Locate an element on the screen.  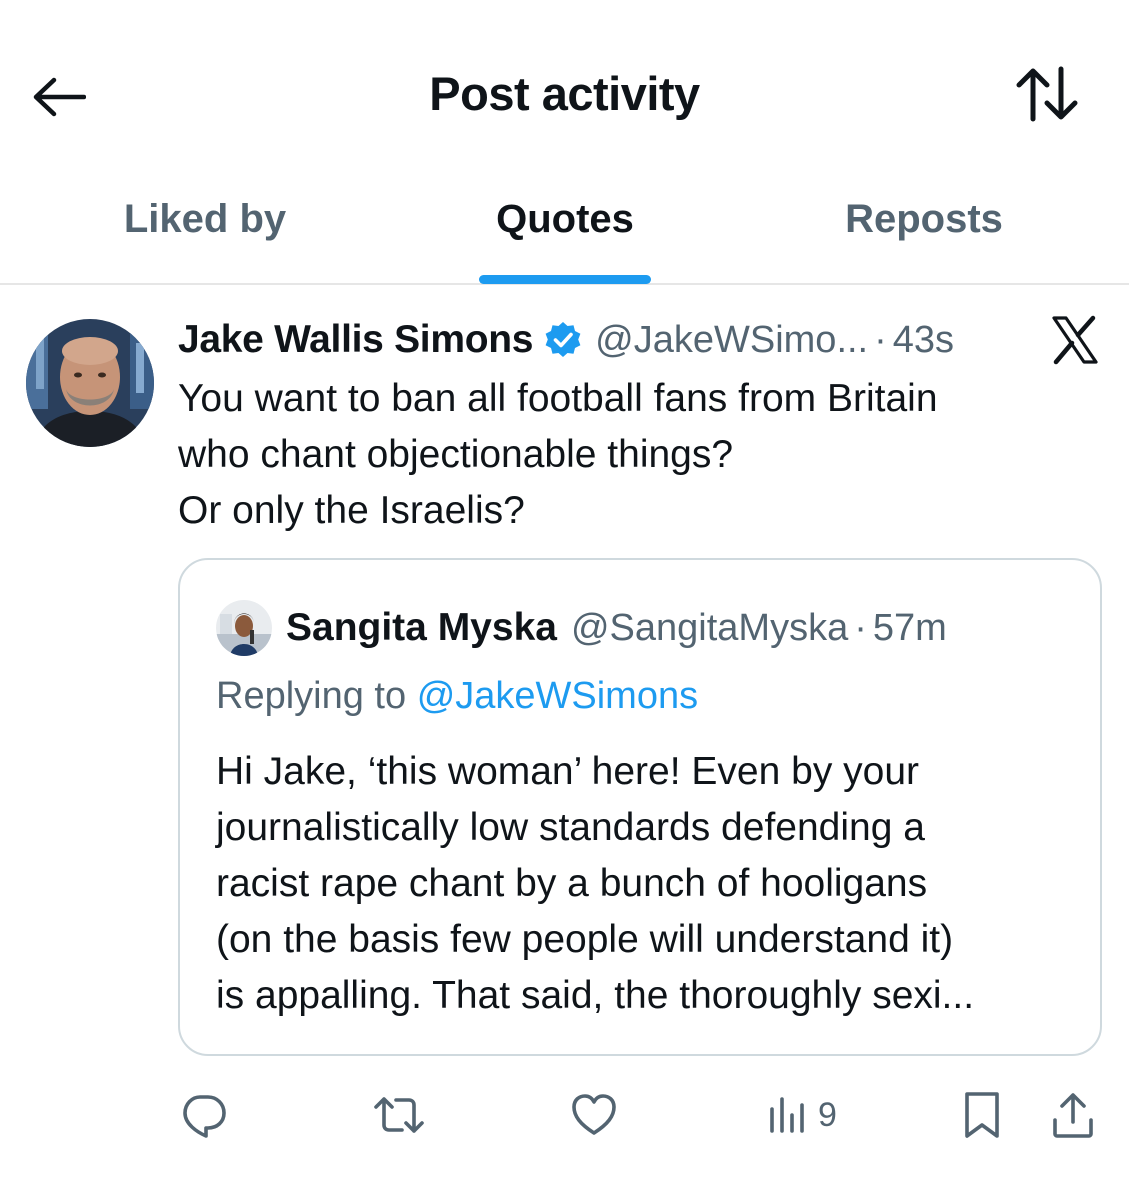
tab-quotes: Quotes is located at coordinates (565, 232).